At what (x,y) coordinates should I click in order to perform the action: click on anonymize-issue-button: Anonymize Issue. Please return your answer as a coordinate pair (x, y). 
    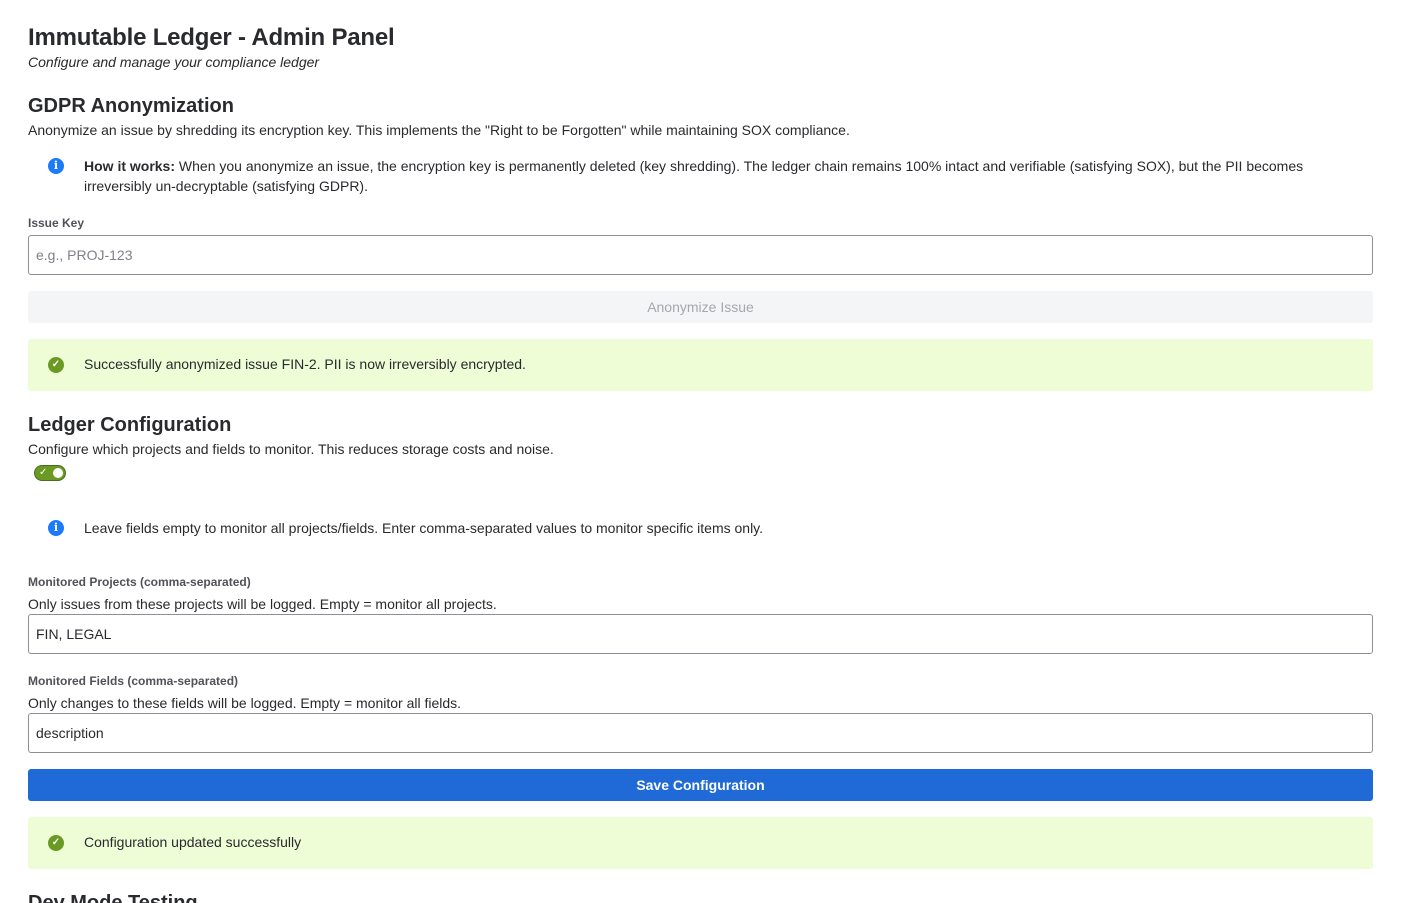
    Looking at the image, I should click on (700, 307).